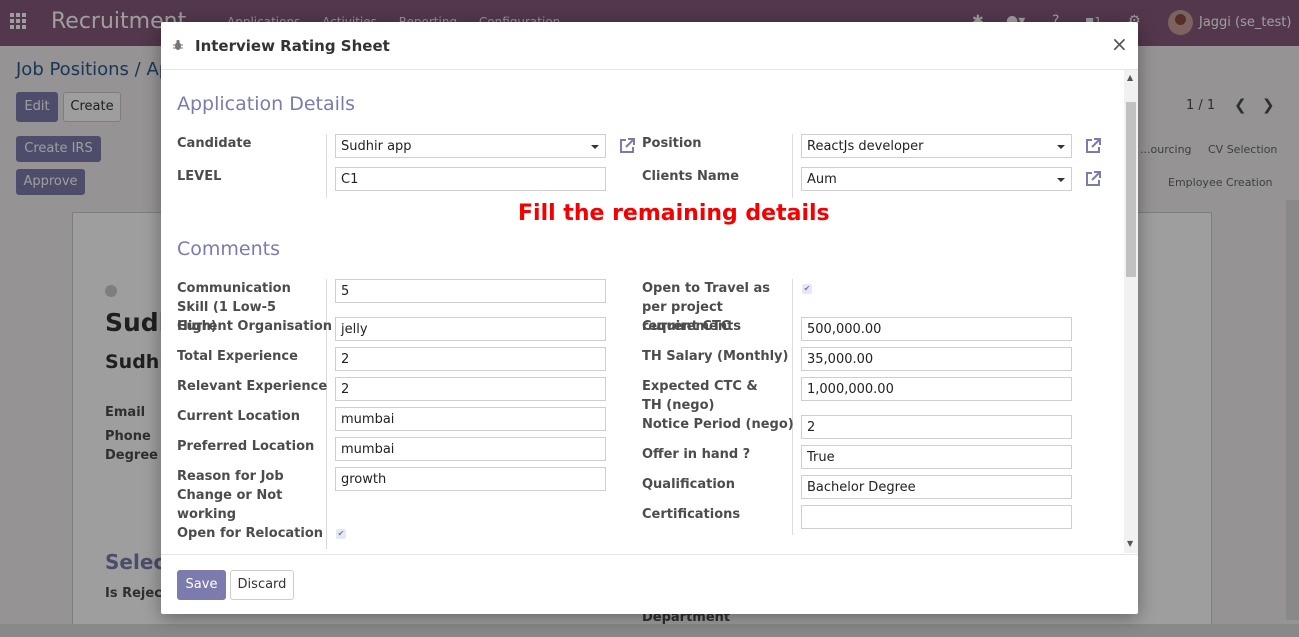 This screenshot has height=637, width=1299. What do you see at coordinates (470, 359) in the screenshot?
I see `total-experience-input: 2` at bounding box center [470, 359].